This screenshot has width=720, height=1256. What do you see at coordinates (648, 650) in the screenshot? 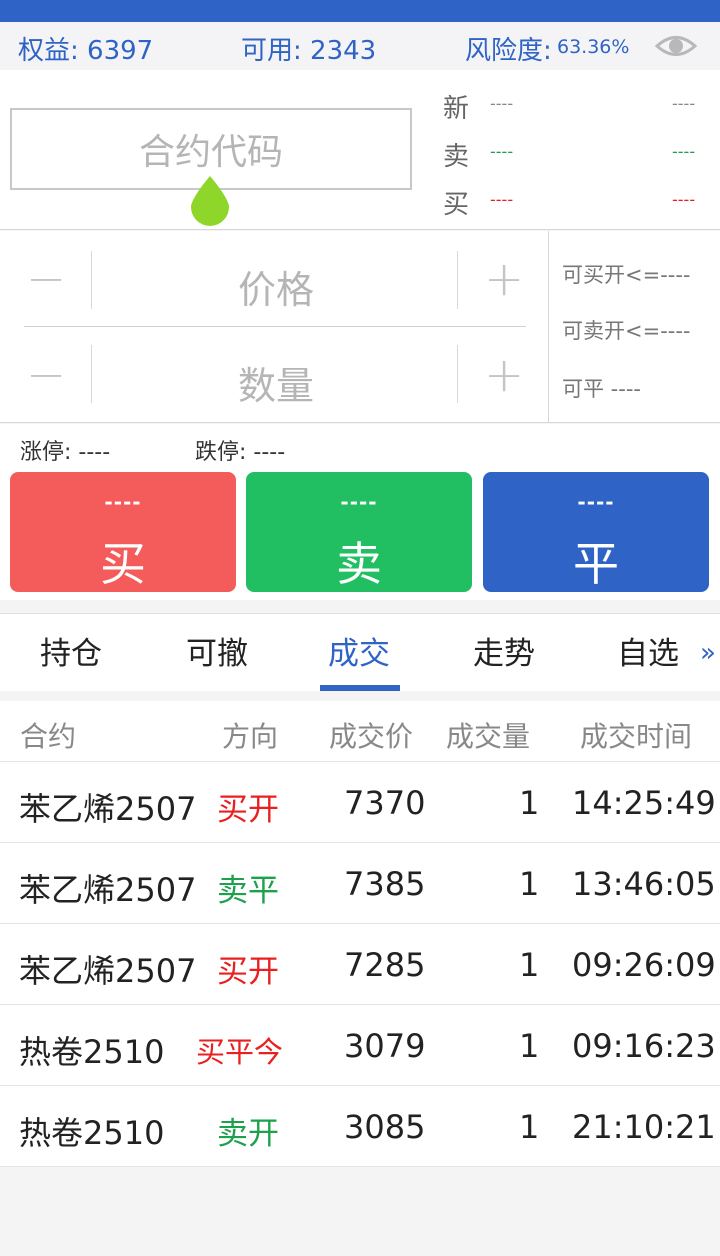
I see `tab-watchlist: 自选` at bounding box center [648, 650].